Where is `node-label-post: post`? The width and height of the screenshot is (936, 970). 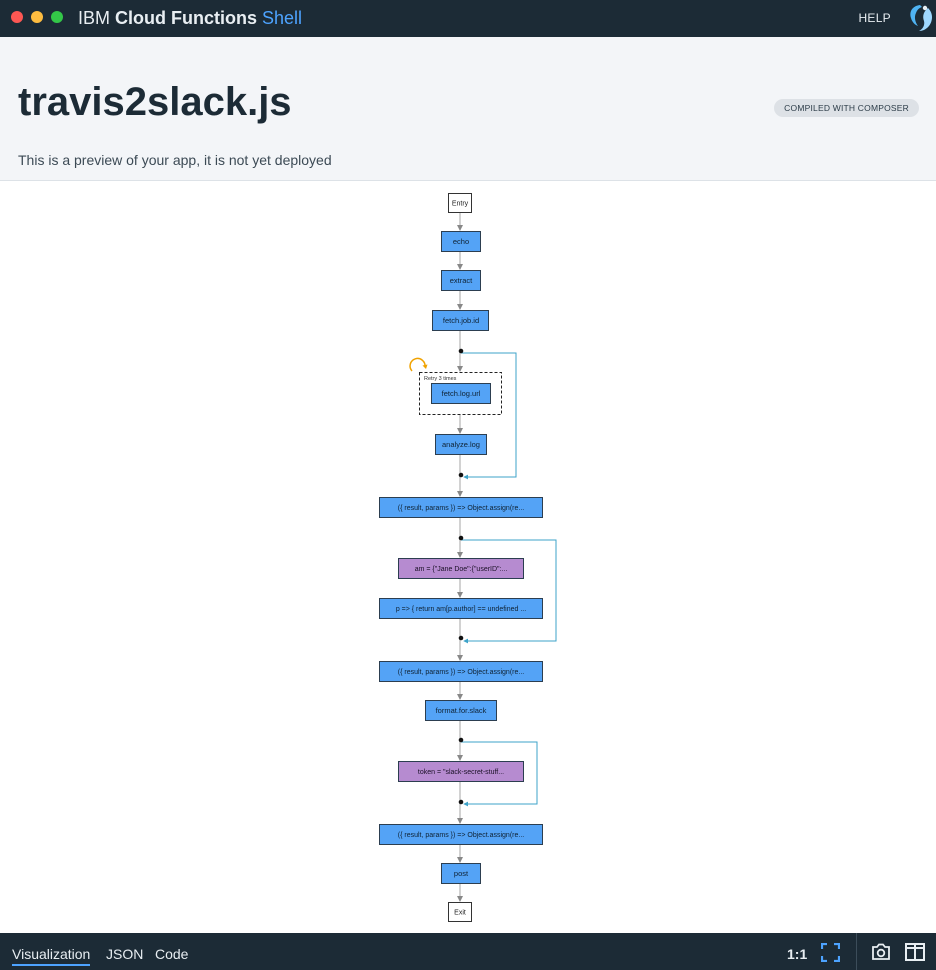 node-label-post: post is located at coordinates (461, 873).